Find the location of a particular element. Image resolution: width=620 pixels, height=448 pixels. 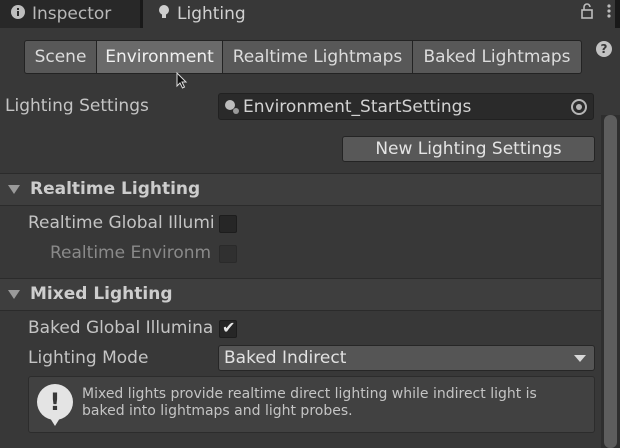

tab-lighting: Lighting is located at coordinates (379, 14).